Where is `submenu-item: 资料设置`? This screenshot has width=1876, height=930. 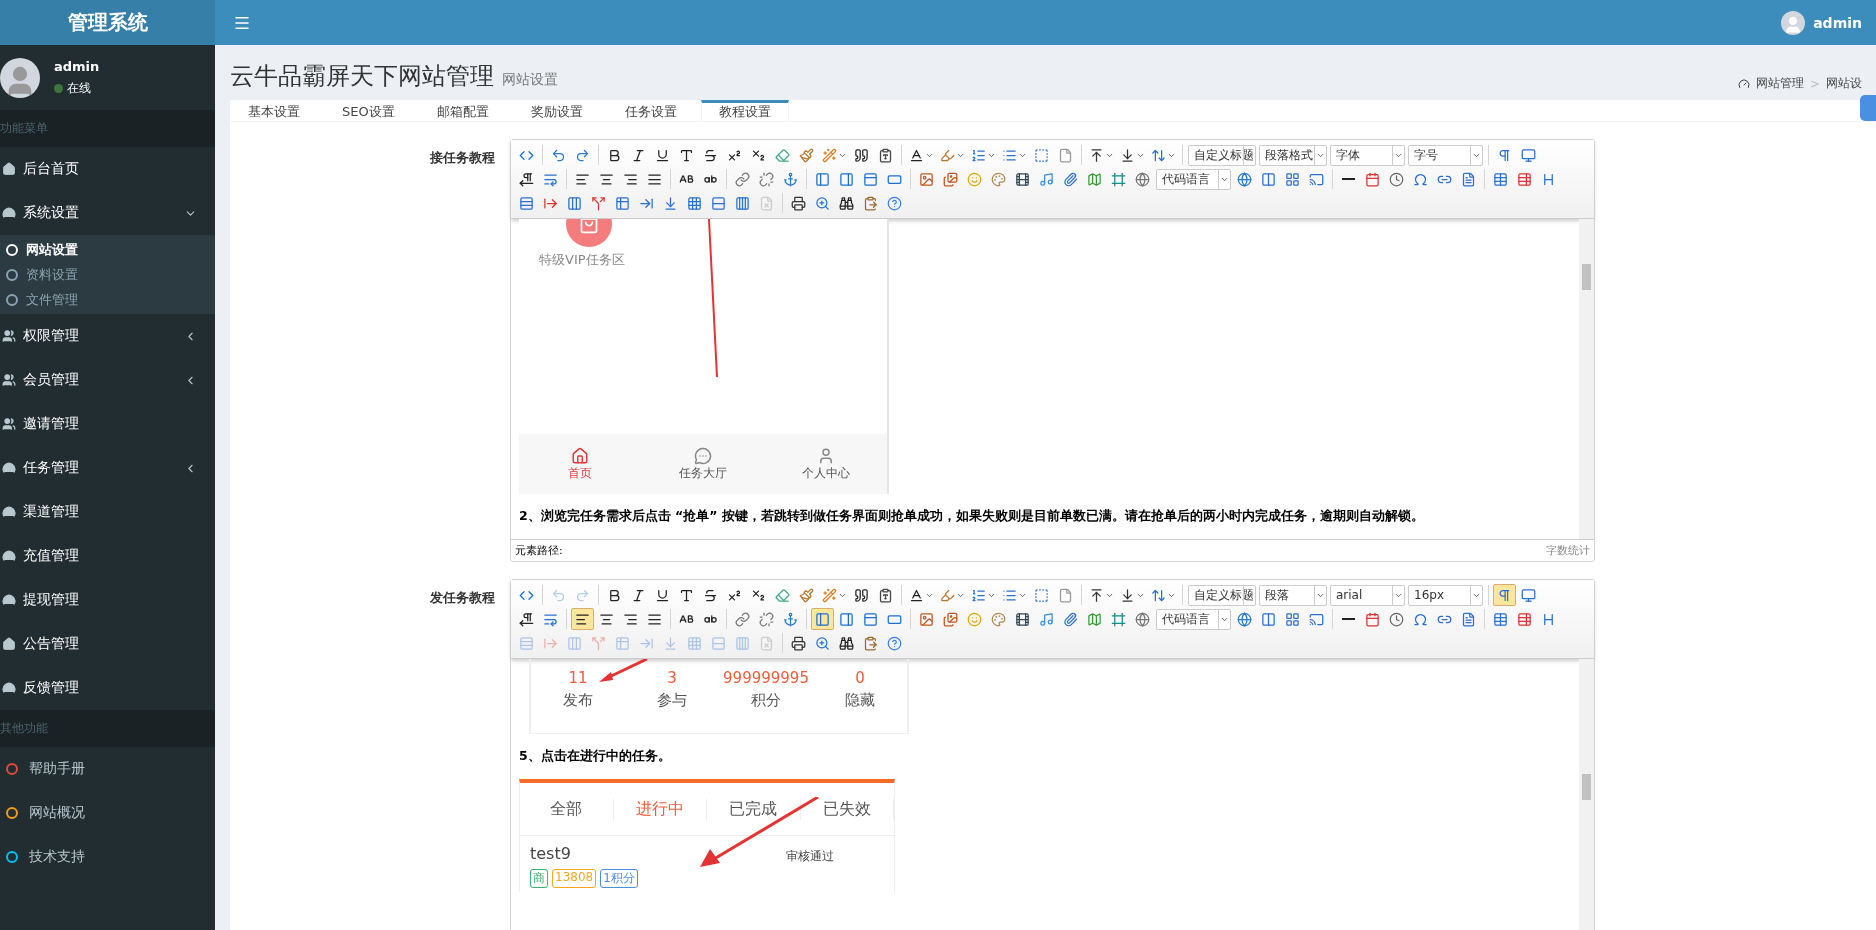 submenu-item: 资料设置 is located at coordinates (107, 274).